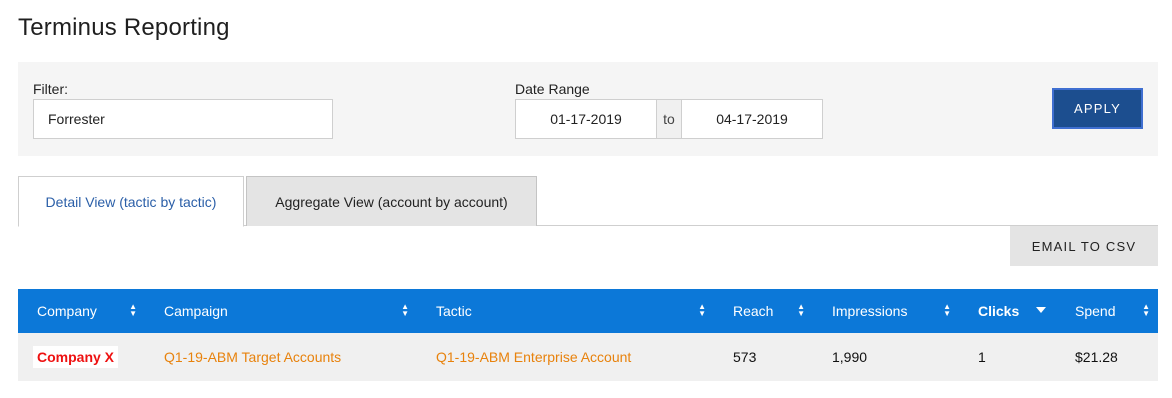 The height and width of the screenshot is (398, 1172). I want to click on cell-spend: $21.28, so click(1107, 357).